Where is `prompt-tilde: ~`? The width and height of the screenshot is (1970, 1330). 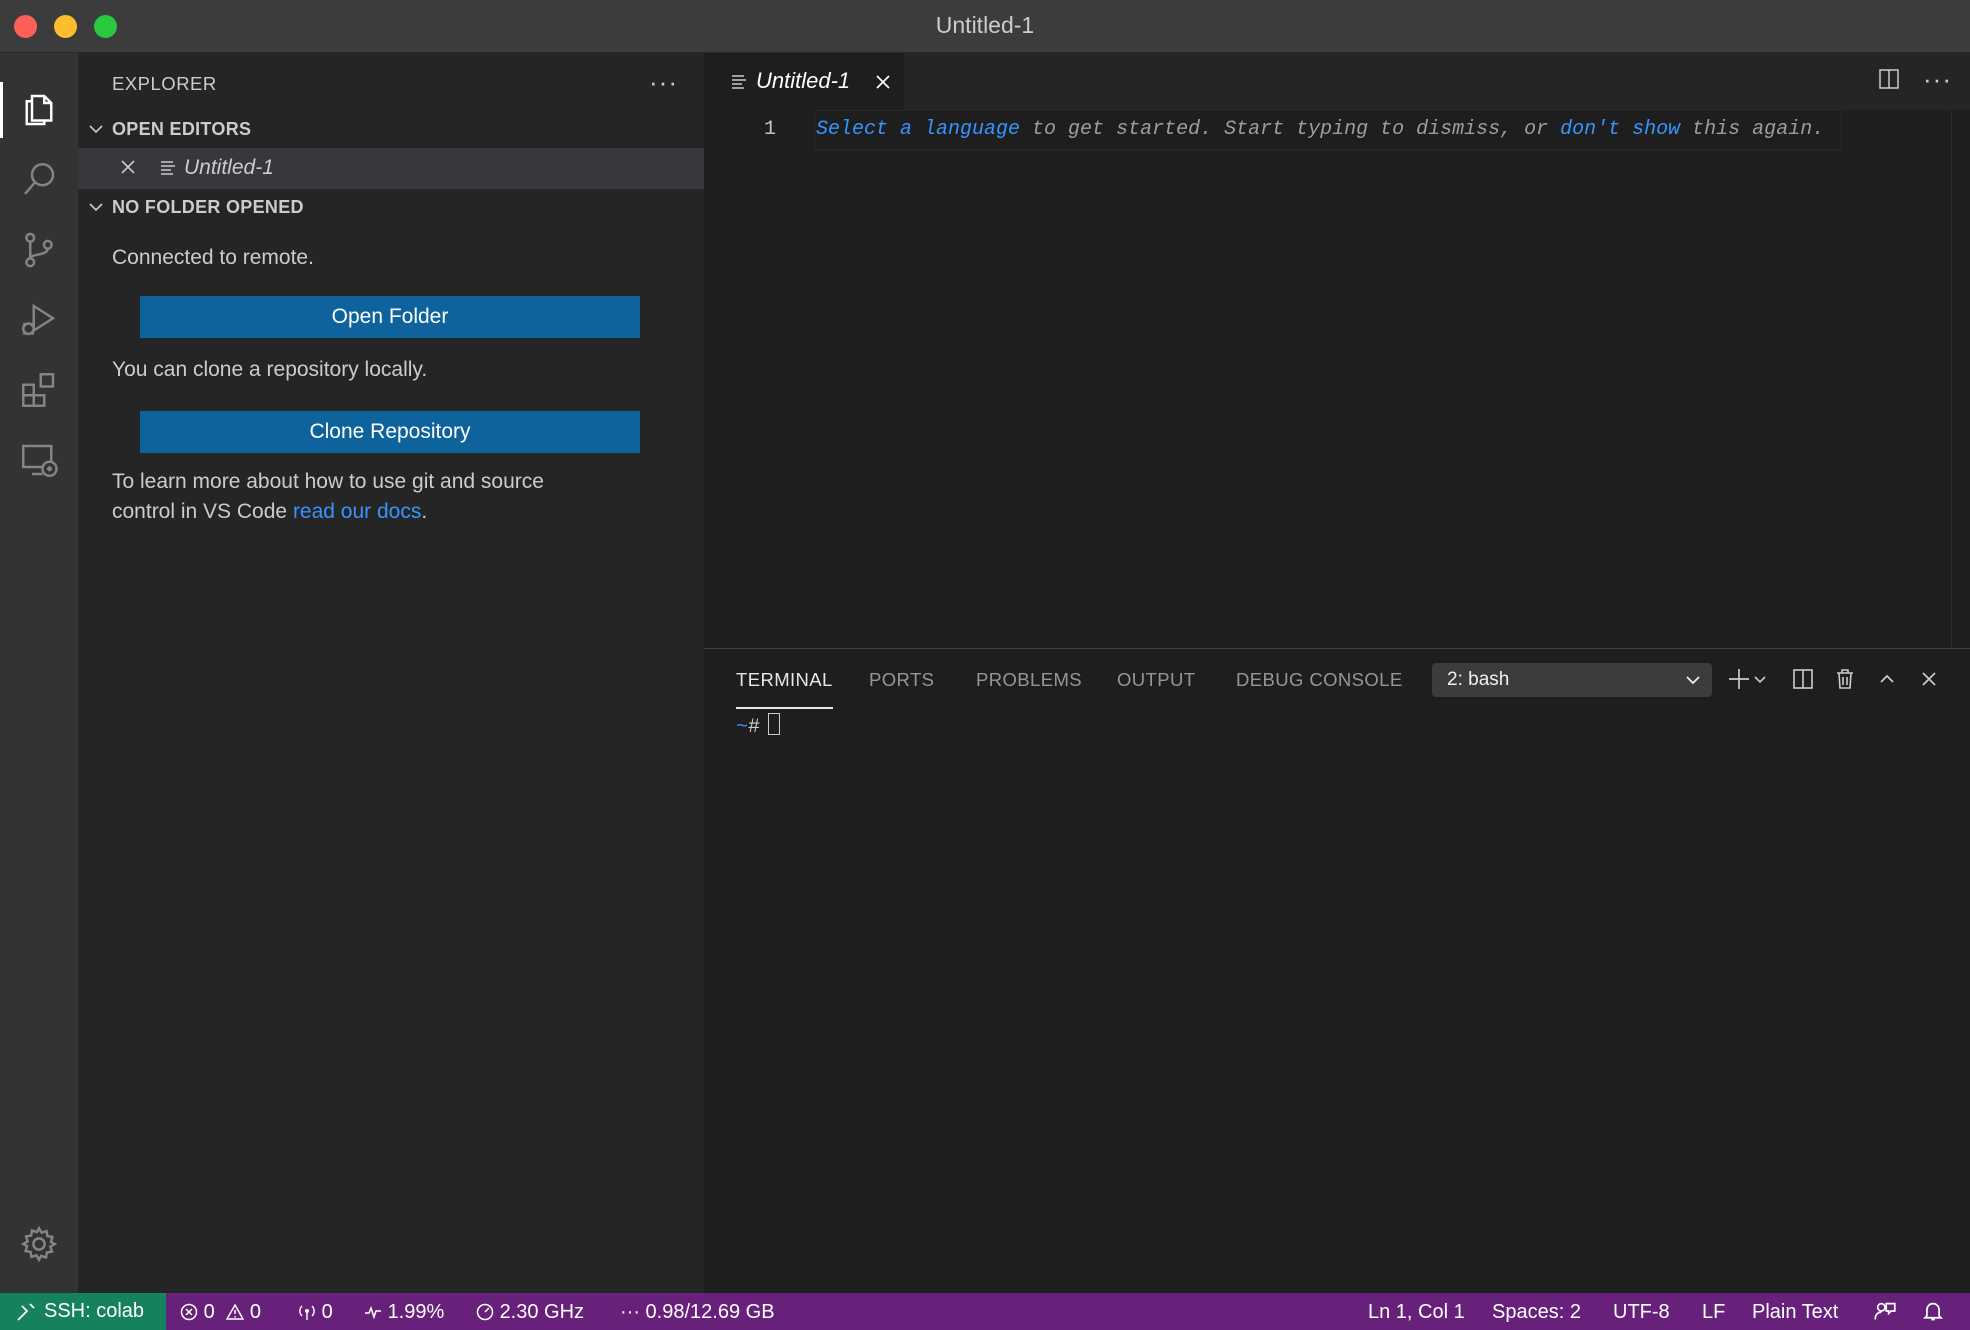 prompt-tilde: ~ is located at coordinates (742, 727).